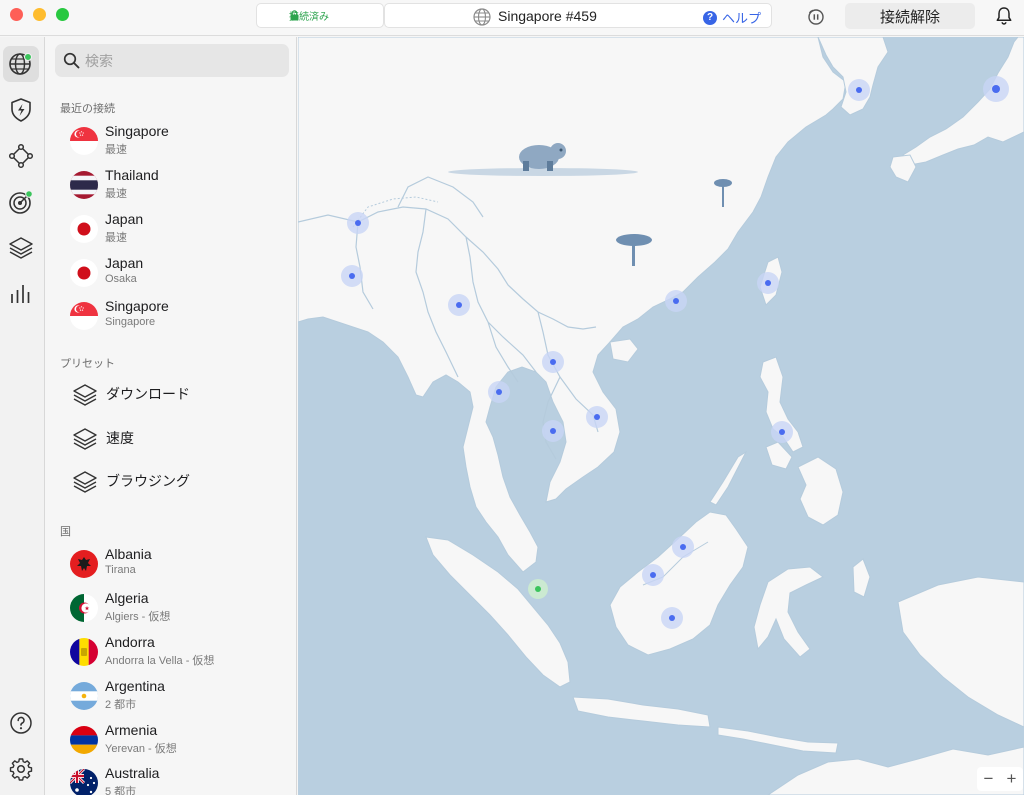 This screenshot has width=1024, height=795. Describe the element at coordinates (180, 275) in the screenshot. I see `recent-item-japan-osaka: Japan Osaka` at that location.